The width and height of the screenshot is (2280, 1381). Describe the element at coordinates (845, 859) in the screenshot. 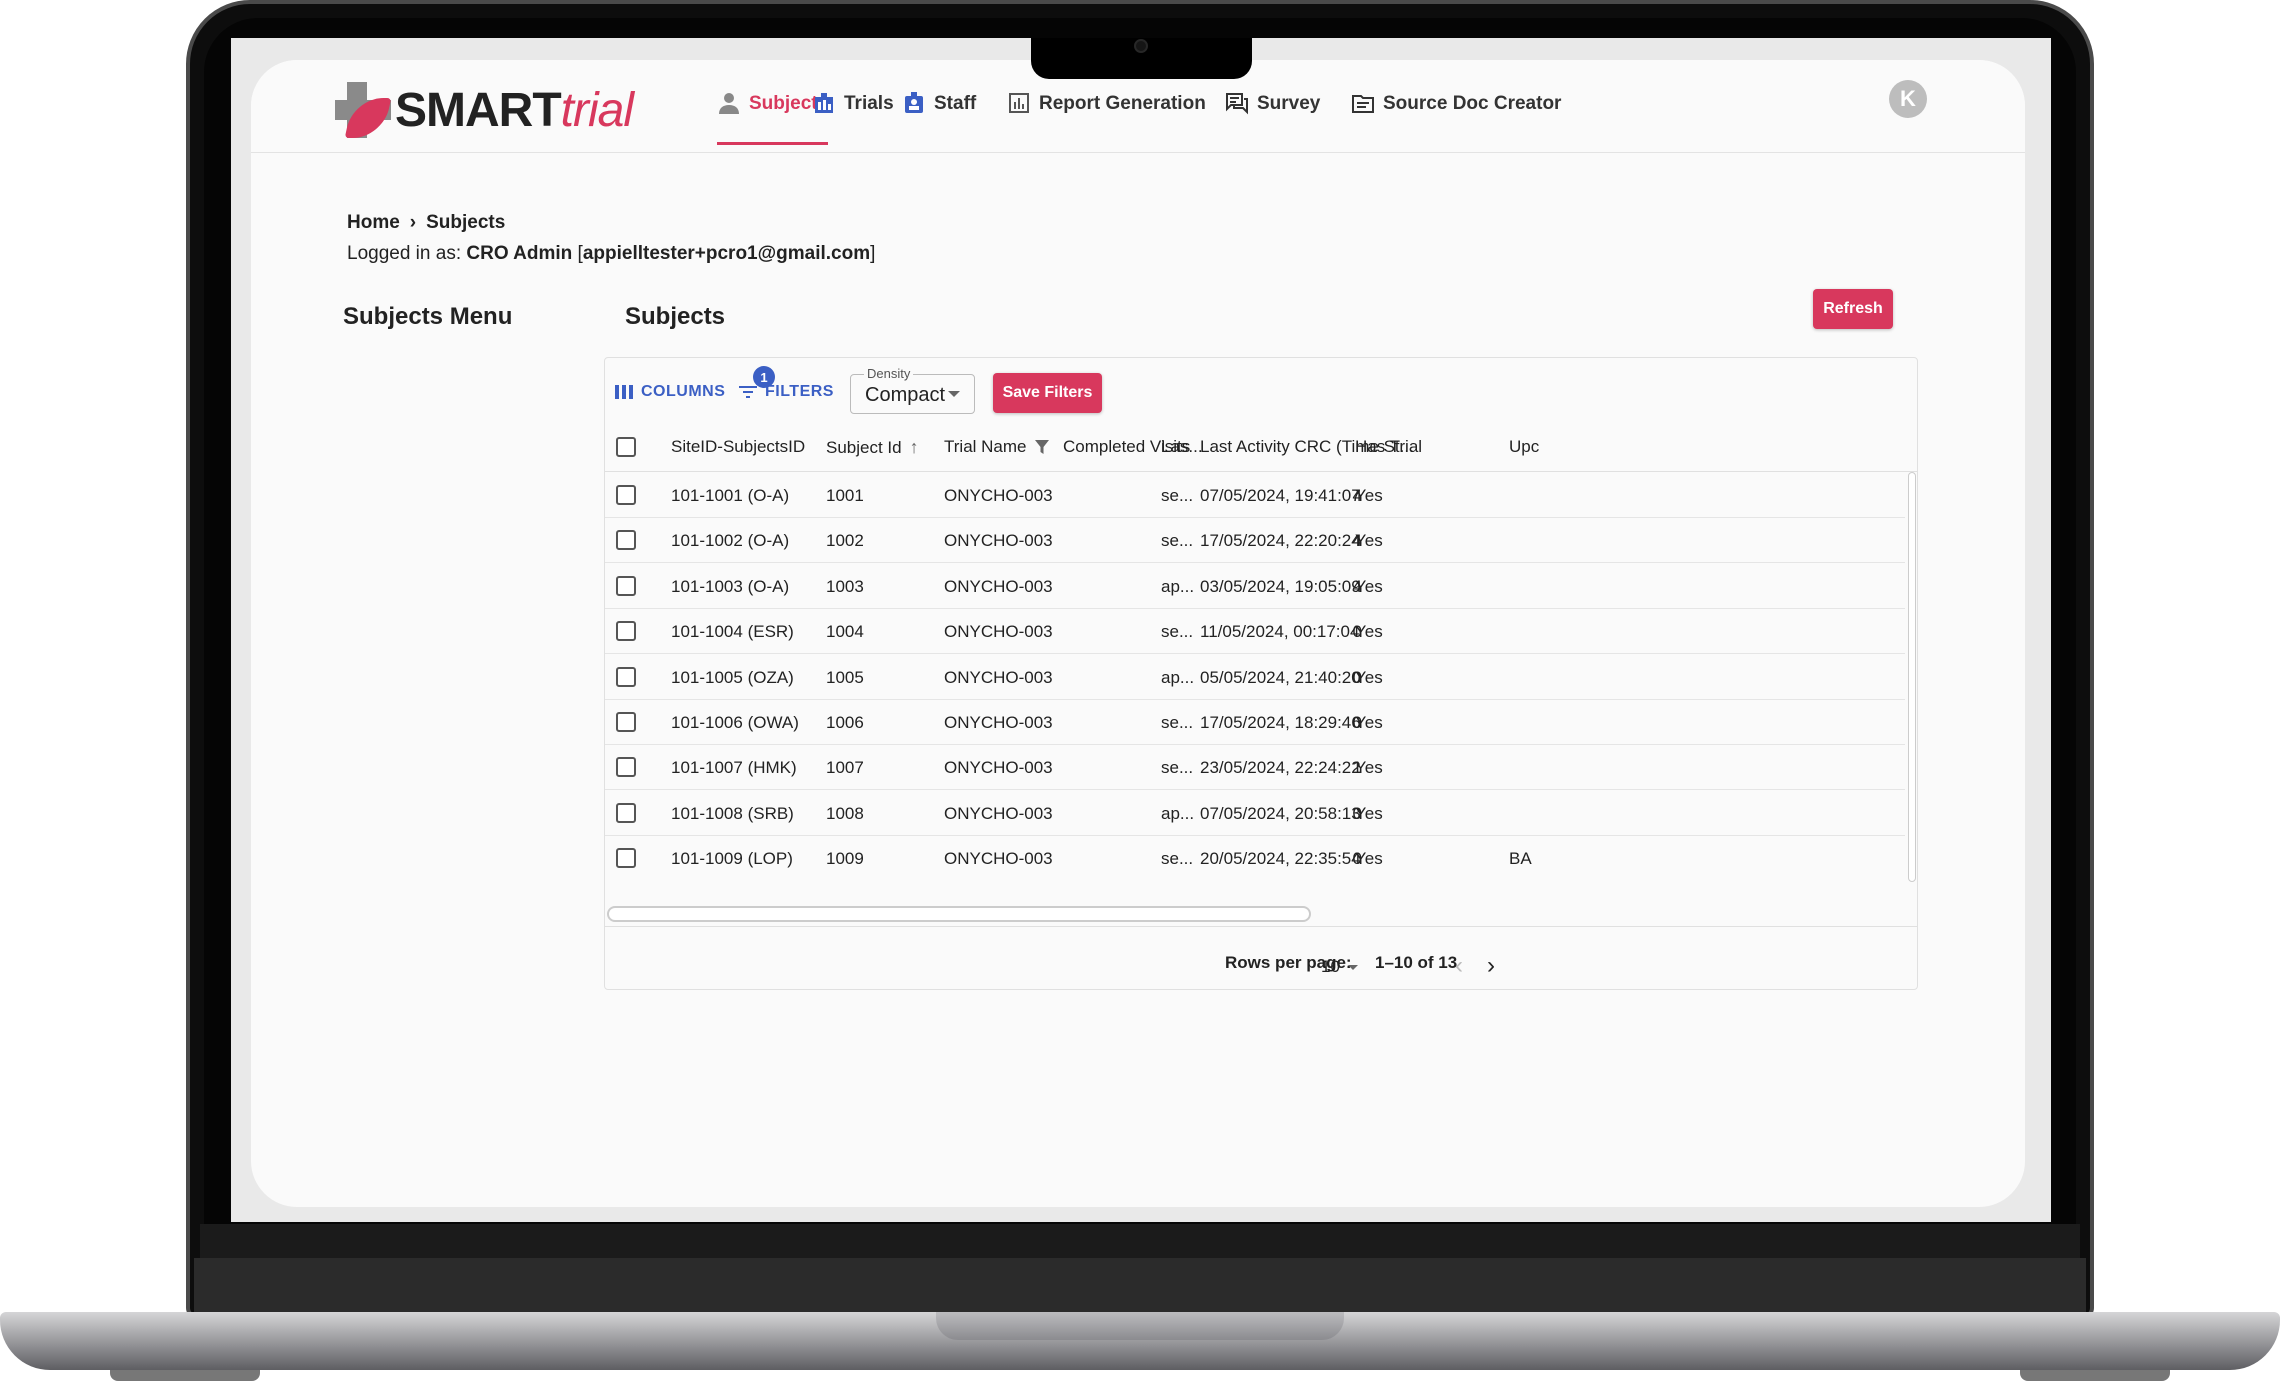

I see `cell-subject-id: 1009` at that location.